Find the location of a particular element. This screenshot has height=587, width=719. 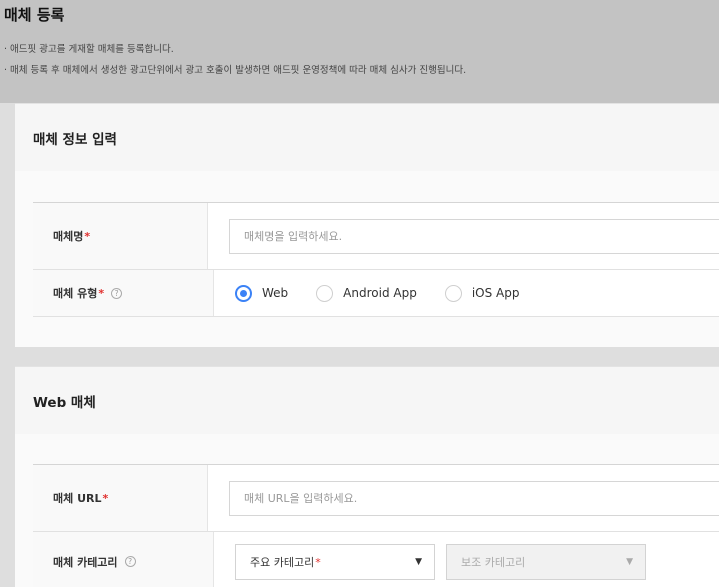

field-cell: 주요 카테고리* ▼ 보조 카테고리 ▼ is located at coordinates (466, 559).